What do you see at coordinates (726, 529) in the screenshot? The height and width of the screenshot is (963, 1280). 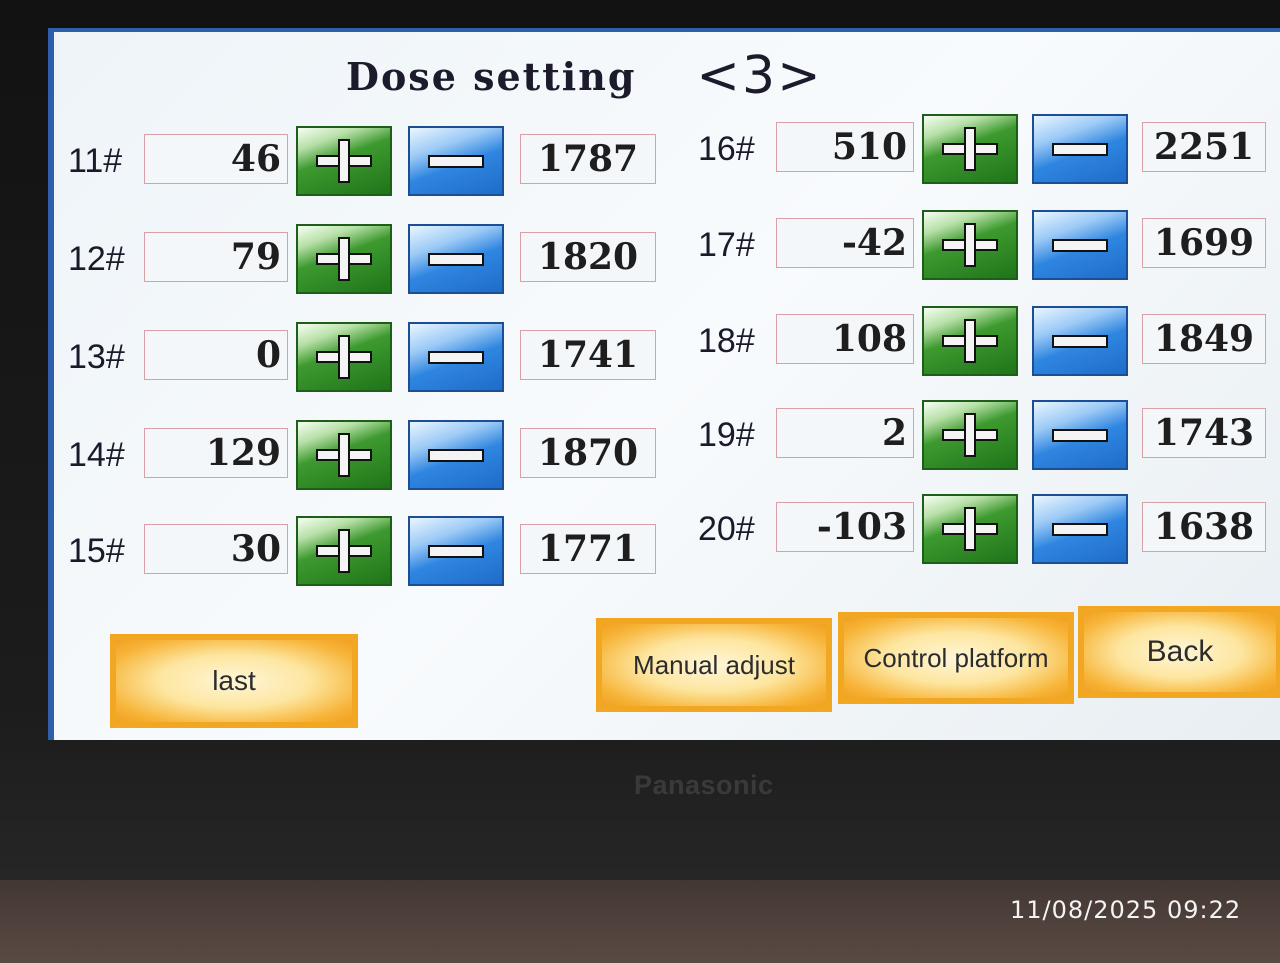 I see `row-id: 20#` at bounding box center [726, 529].